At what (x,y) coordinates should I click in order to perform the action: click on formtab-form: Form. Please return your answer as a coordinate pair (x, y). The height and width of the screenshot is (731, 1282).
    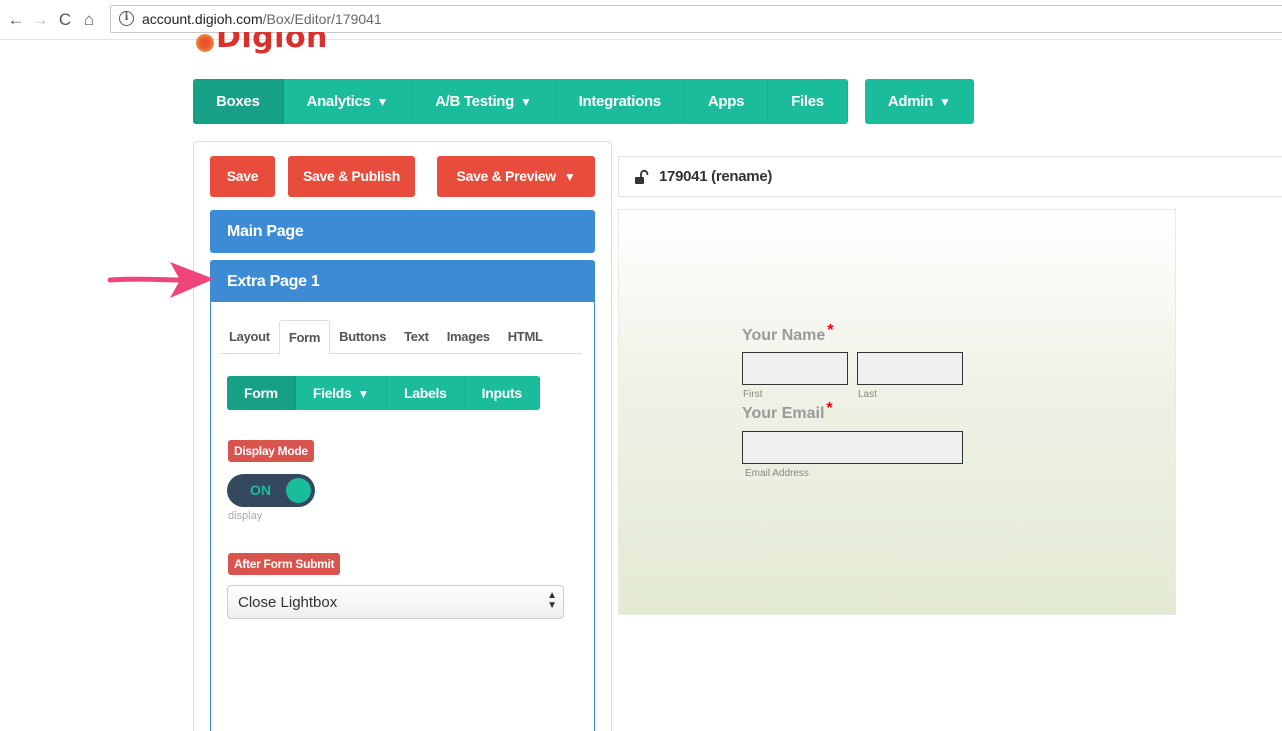
    Looking at the image, I should click on (261, 393).